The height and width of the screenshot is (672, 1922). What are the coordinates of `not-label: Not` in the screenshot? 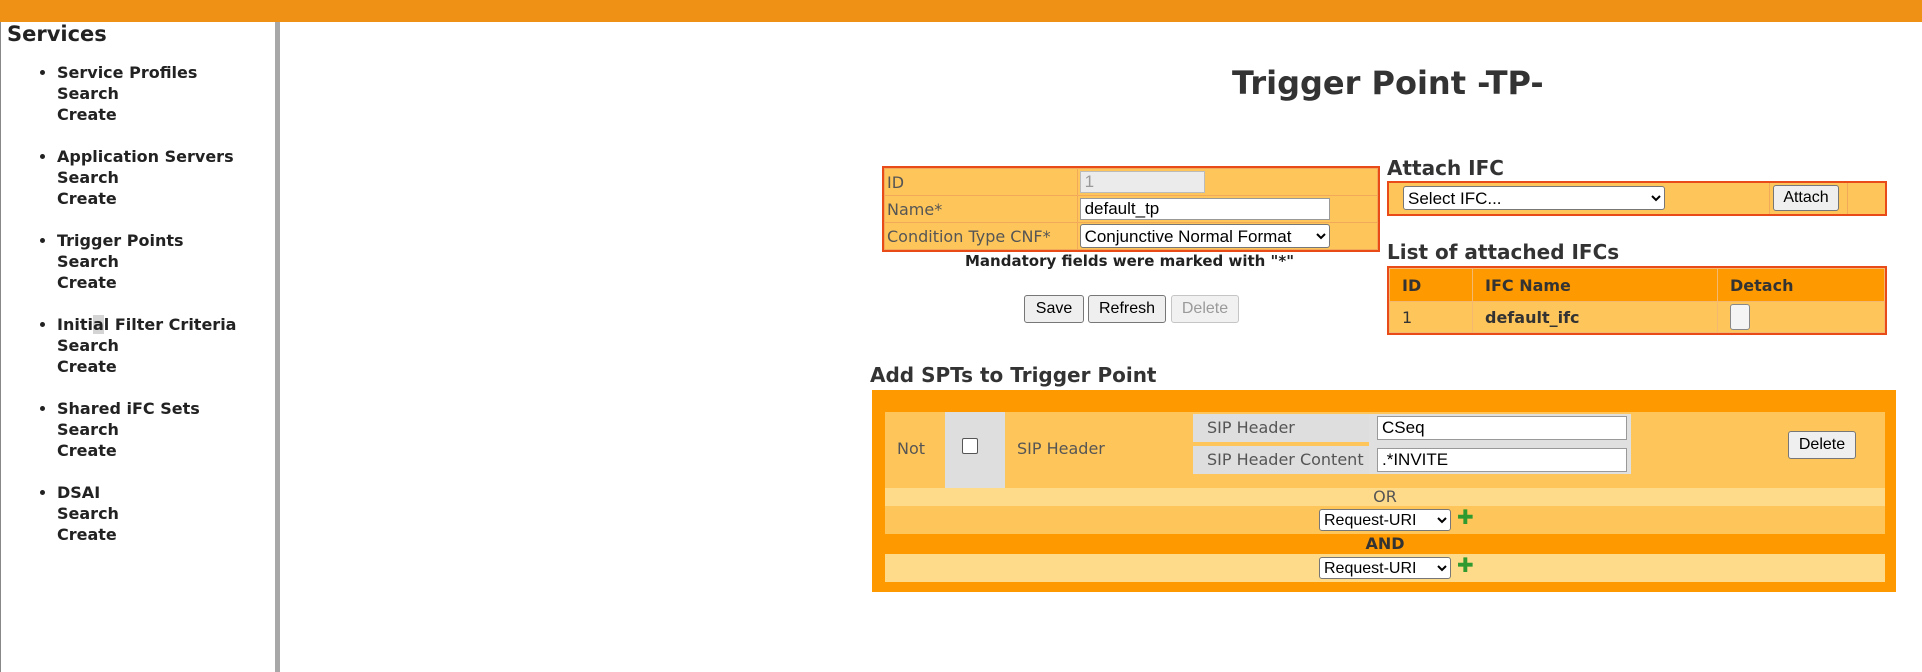 It's located at (911, 448).